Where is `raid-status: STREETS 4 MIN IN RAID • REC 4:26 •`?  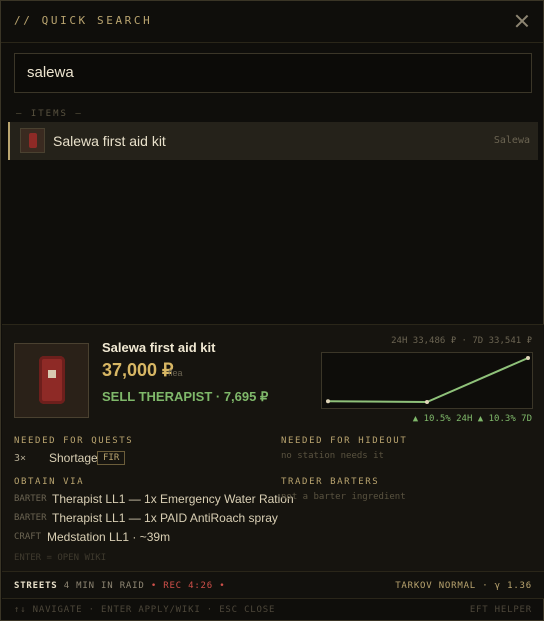
raid-status: STREETS 4 MIN IN RAID • REC 4:26 • is located at coordinates (119, 586).